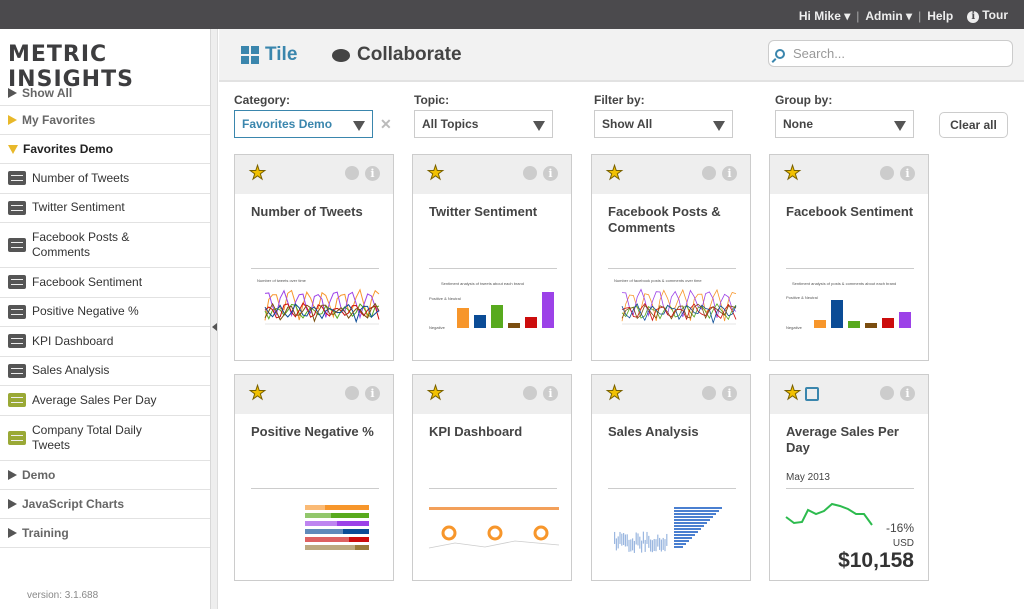 This screenshot has height=609, width=1024. Describe the element at coordinates (888, 16) in the screenshot. I see `admin-menu: Admin ▾` at that location.